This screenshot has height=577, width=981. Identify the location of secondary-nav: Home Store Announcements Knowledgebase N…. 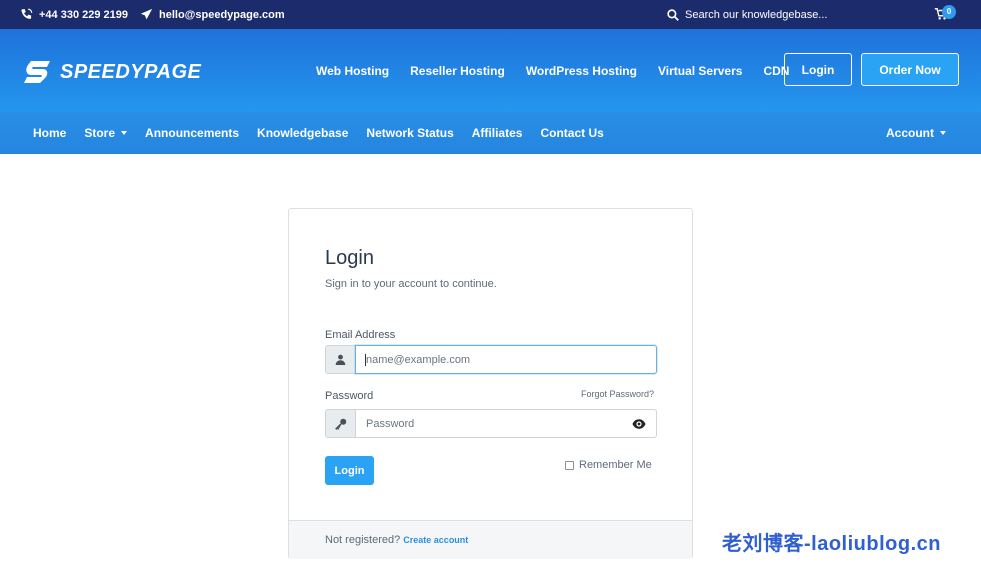
(490, 133).